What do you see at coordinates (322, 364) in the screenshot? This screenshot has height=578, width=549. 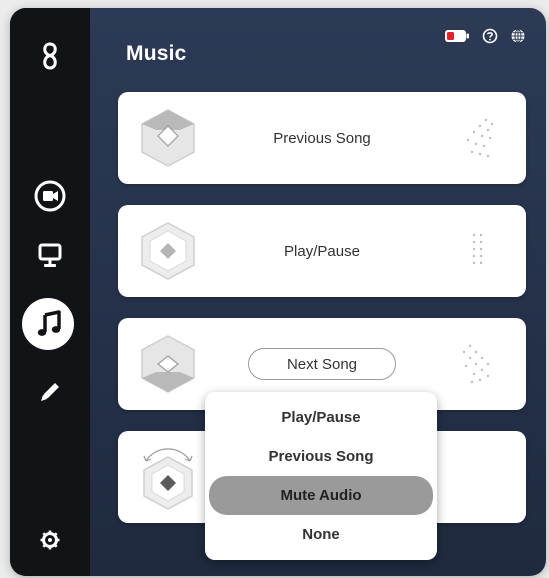 I see `action-select-button: Next Song` at bounding box center [322, 364].